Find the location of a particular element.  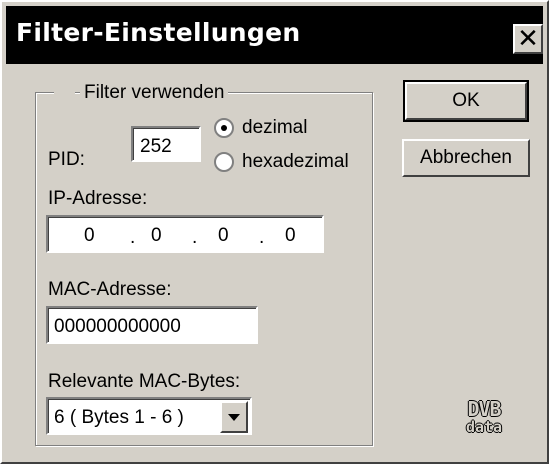

close-icon: ✕ is located at coordinates (528, 39).